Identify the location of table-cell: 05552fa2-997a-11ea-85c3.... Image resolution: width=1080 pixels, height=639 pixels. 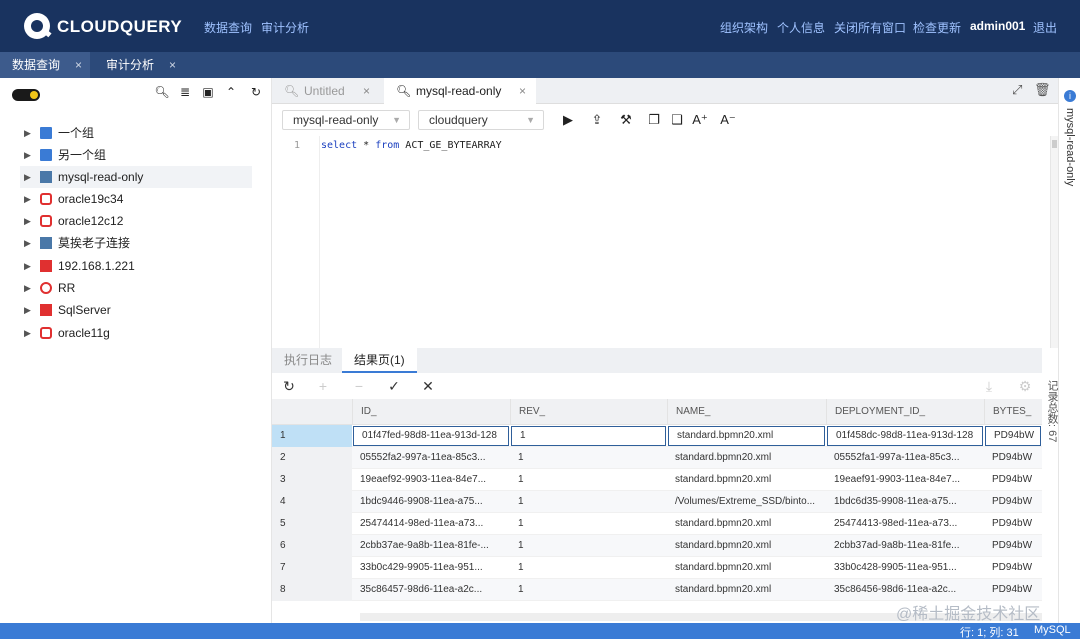
(431, 458).